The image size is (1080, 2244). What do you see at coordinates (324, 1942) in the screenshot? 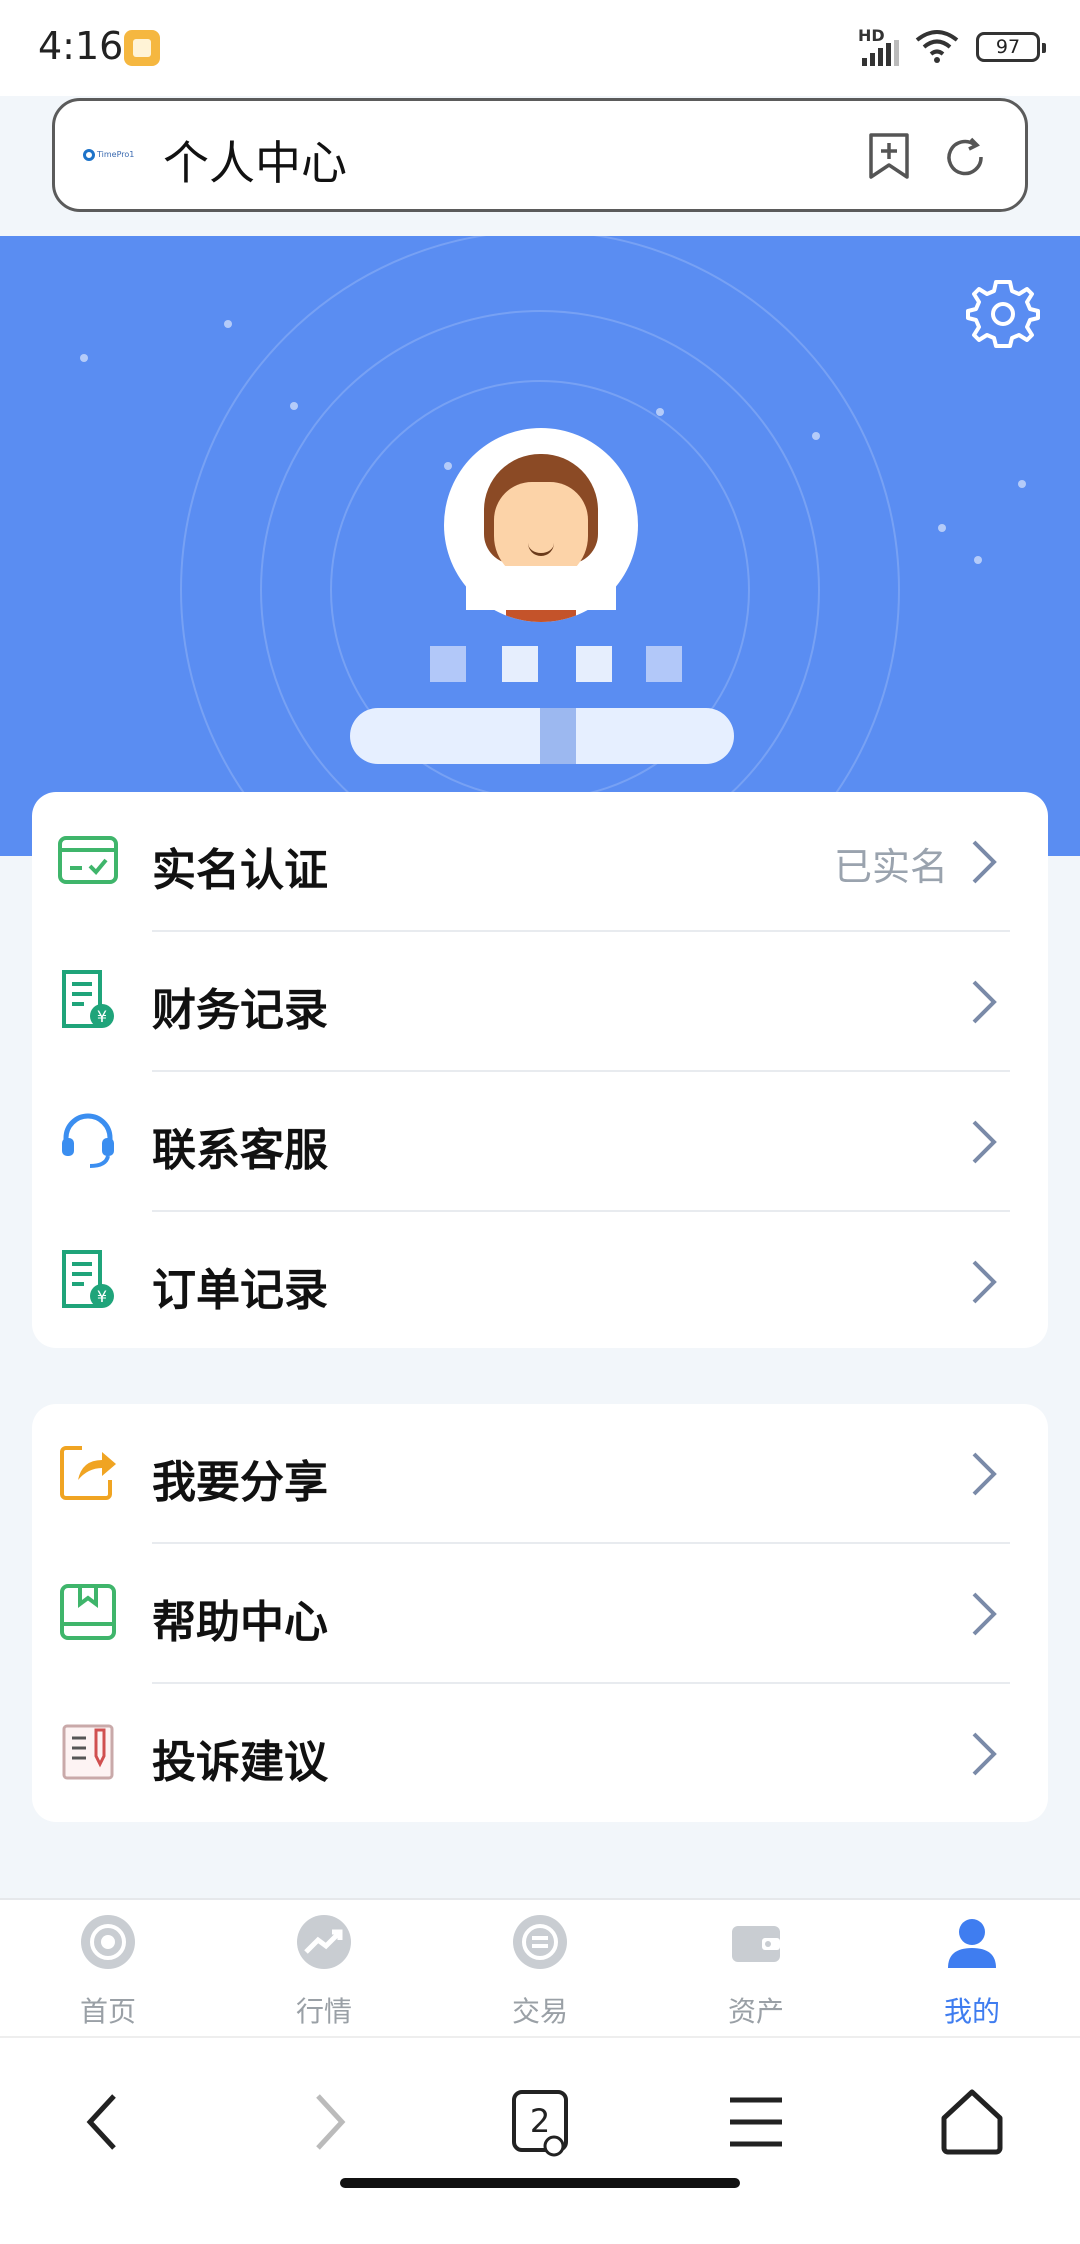
I see `market-tab-icon` at bounding box center [324, 1942].